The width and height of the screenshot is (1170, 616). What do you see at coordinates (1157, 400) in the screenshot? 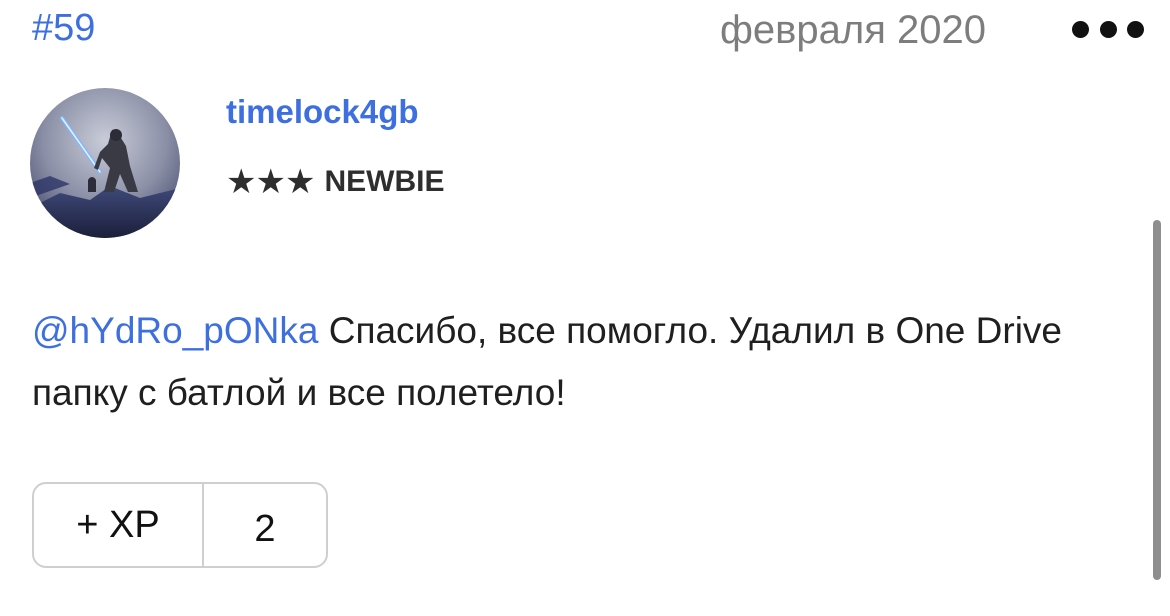
I see `scrollbar` at bounding box center [1157, 400].